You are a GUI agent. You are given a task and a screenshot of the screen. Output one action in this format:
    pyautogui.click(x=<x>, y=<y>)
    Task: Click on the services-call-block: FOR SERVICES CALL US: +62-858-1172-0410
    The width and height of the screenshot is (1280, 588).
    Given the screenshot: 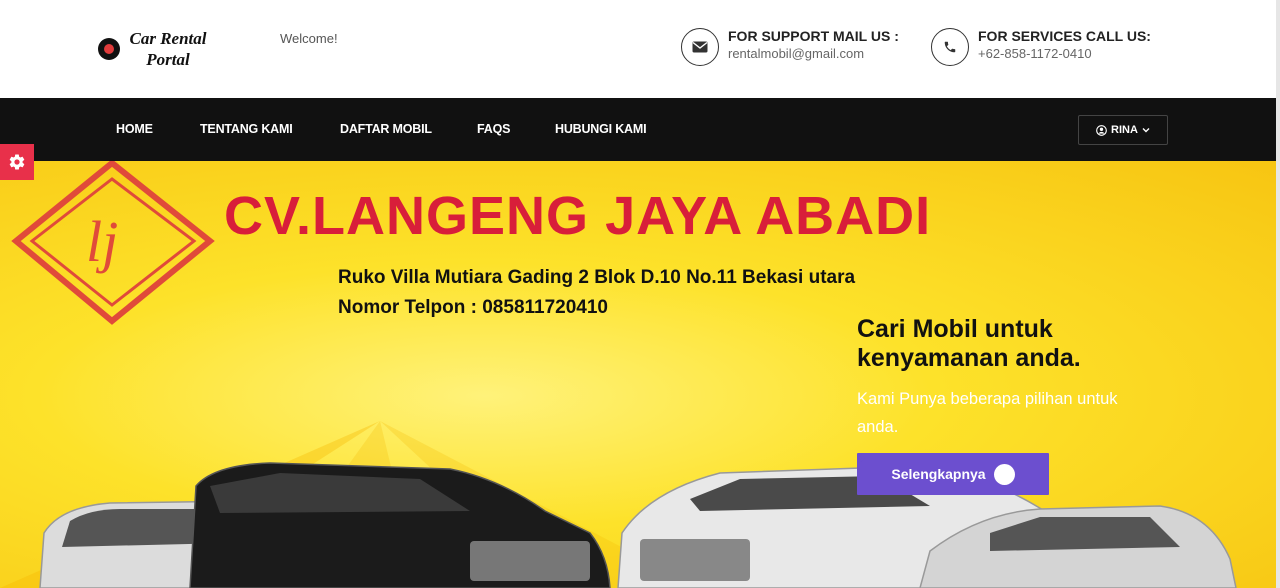 What is the action you would take?
    pyautogui.click(x=1041, y=47)
    